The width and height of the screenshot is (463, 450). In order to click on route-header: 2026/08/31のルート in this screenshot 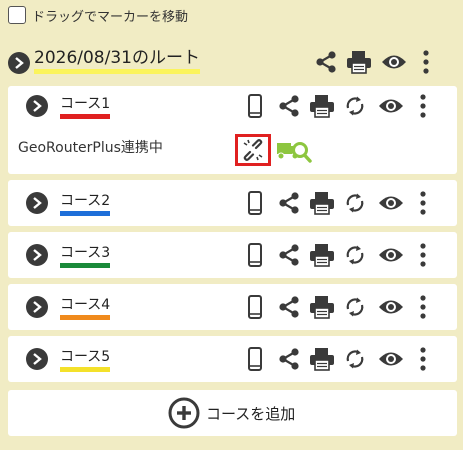, I will do `click(232, 62)`.